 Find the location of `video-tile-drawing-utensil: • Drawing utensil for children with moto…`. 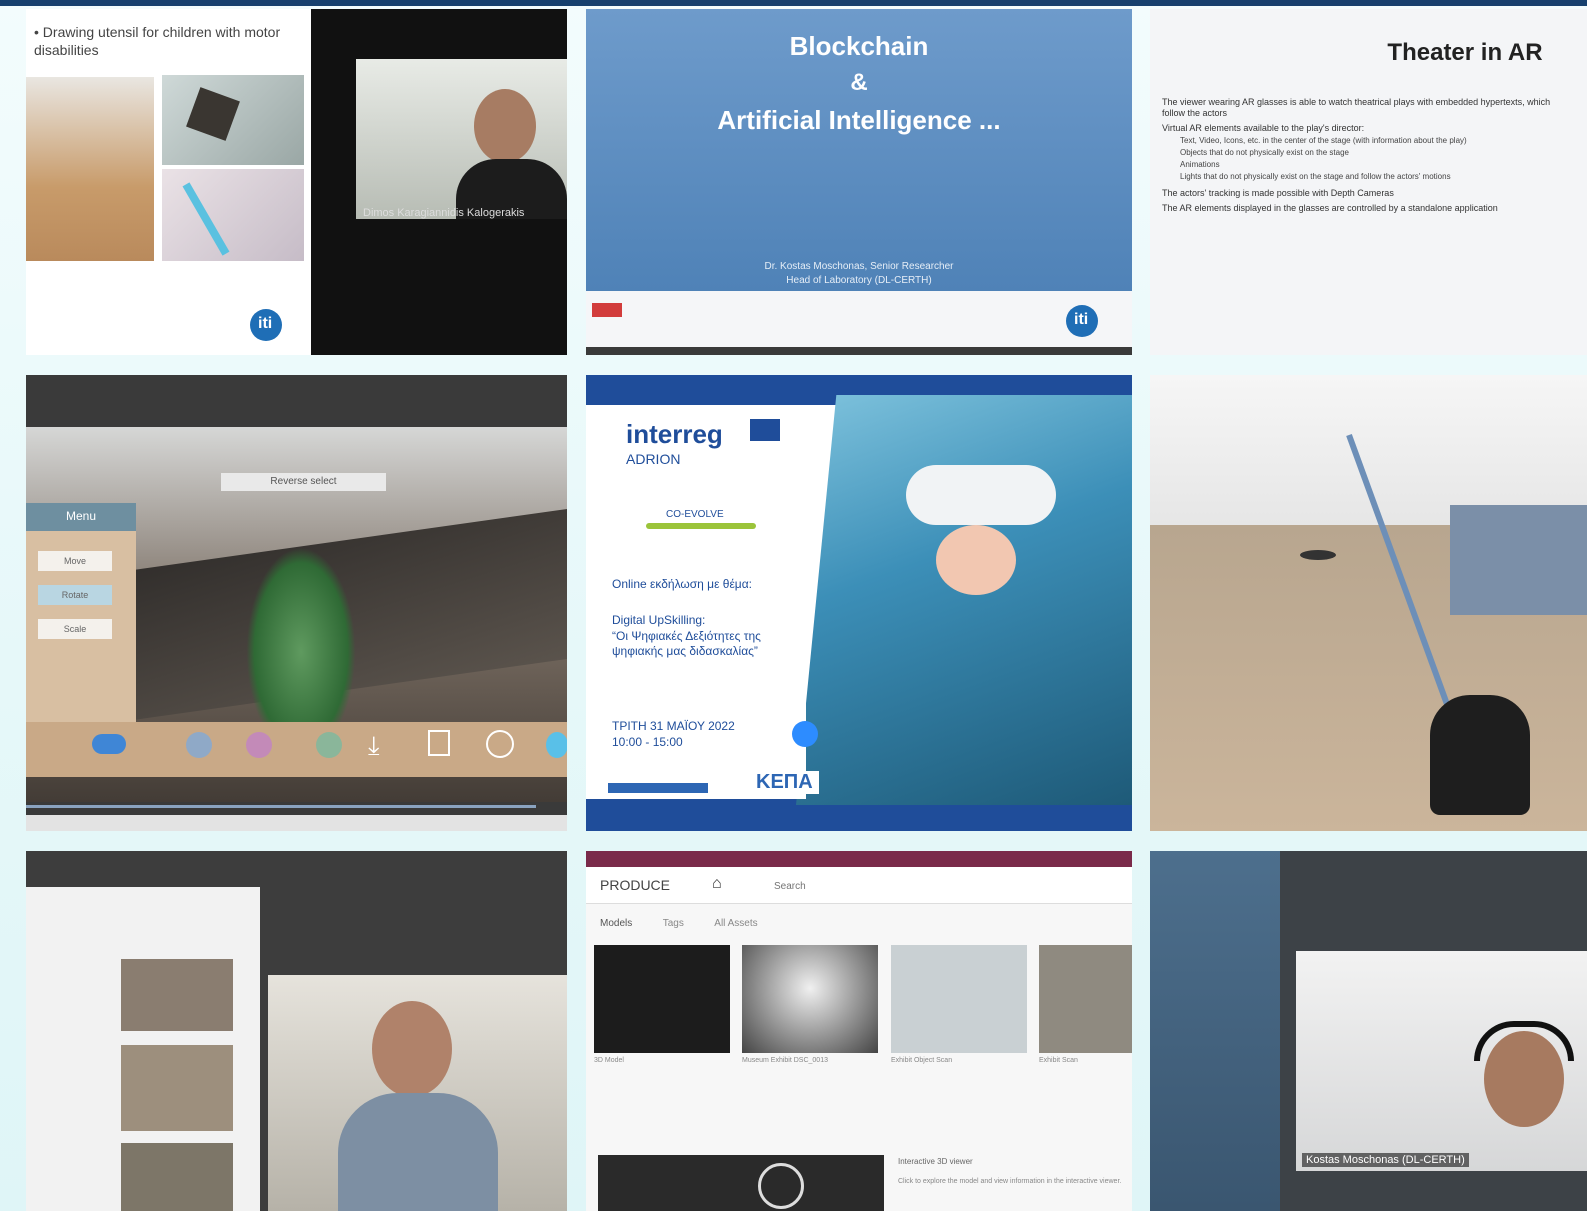

video-tile-drawing-utensil: • Drawing utensil for children with moto… is located at coordinates (296, 182).